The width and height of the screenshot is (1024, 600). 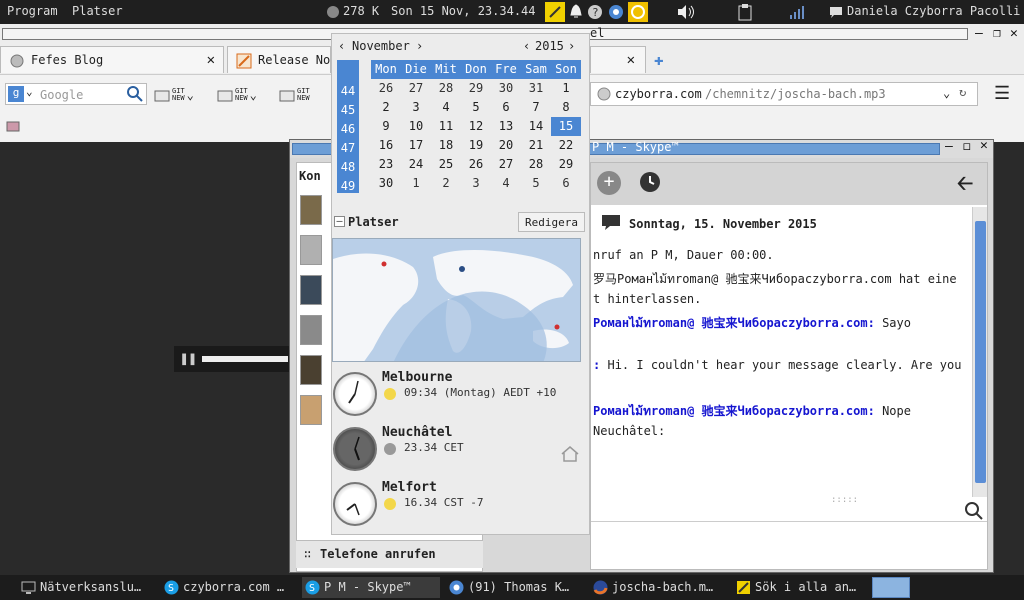 What do you see at coordinates (555, 12) in the screenshot?
I see `notes-tray-icon` at bounding box center [555, 12].